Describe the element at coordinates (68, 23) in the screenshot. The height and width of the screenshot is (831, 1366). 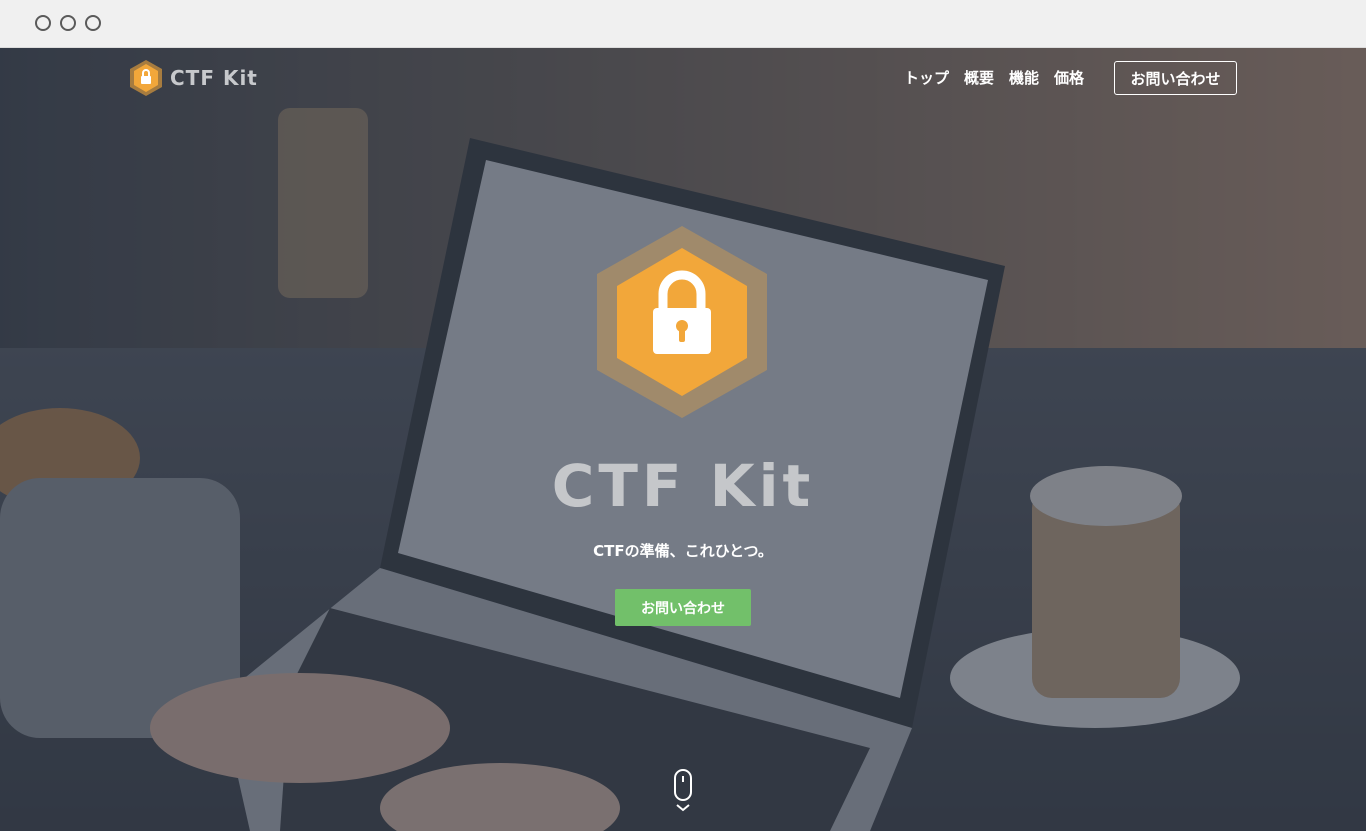
I see `window-minimize-button` at that location.